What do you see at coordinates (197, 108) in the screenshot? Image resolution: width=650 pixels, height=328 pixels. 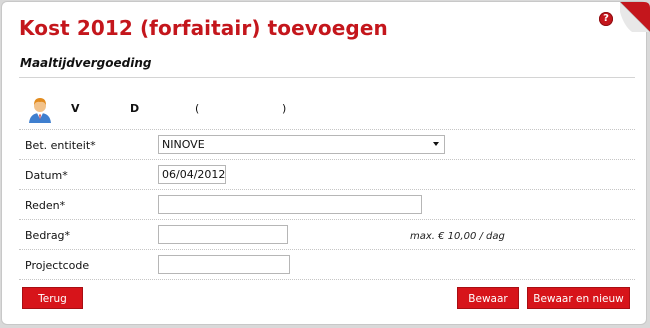 I see `employee-paren-open: (` at bounding box center [197, 108].